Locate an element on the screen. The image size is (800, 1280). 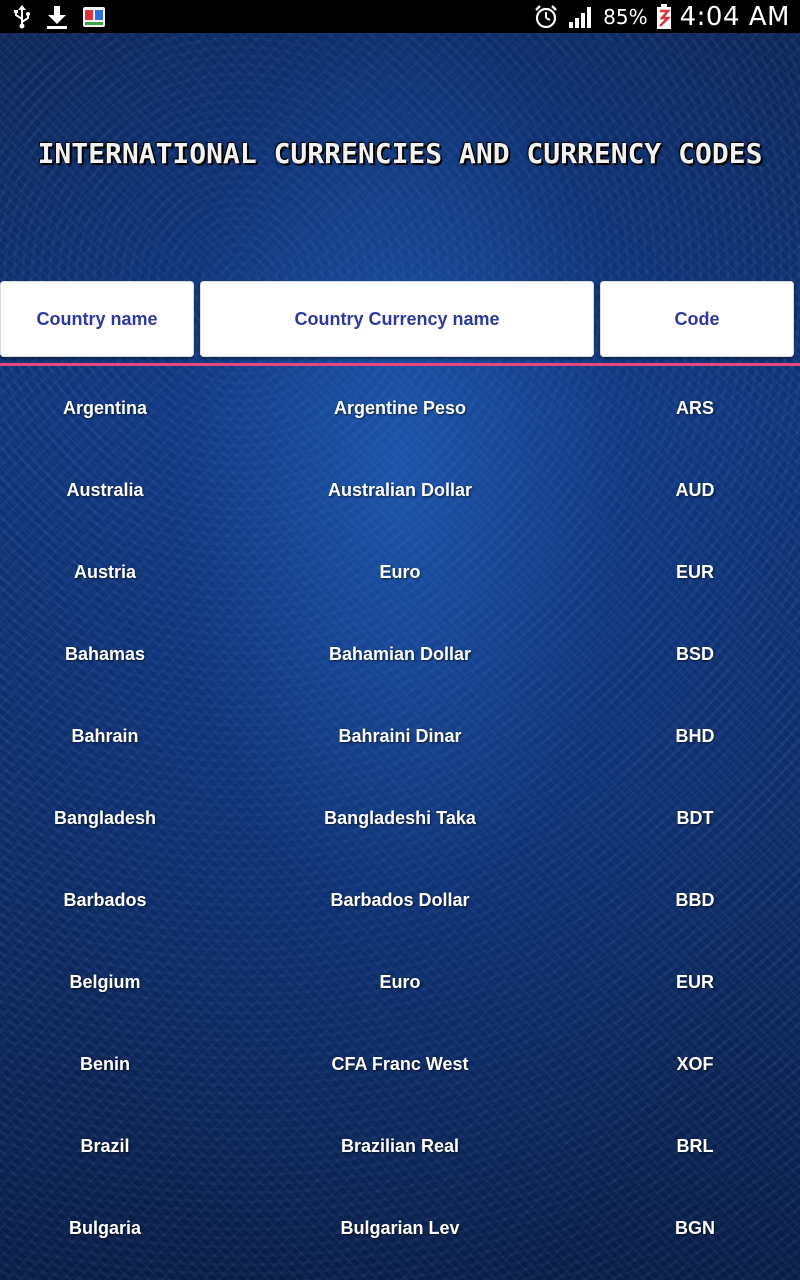
table-row: Barbados Barbados Dollar BBD is located at coordinates (400, 900).